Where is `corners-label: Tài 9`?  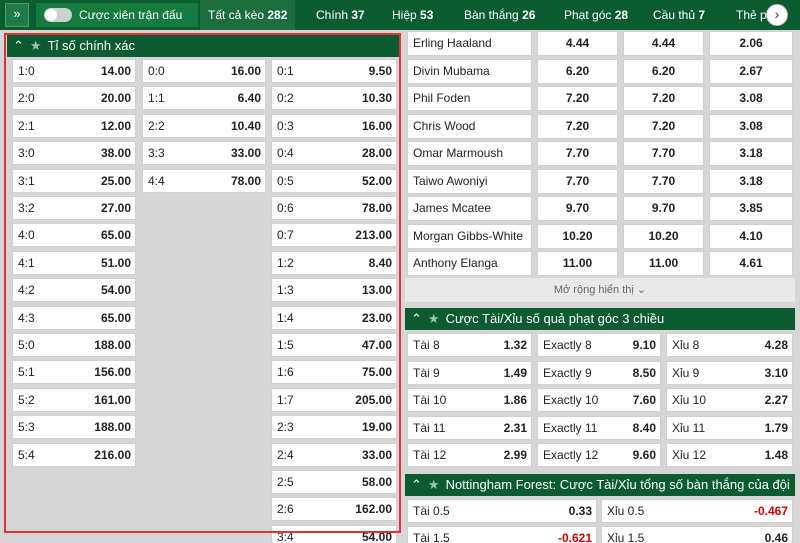
corners-label: Tài 9 is located at coordinates (426, 372).